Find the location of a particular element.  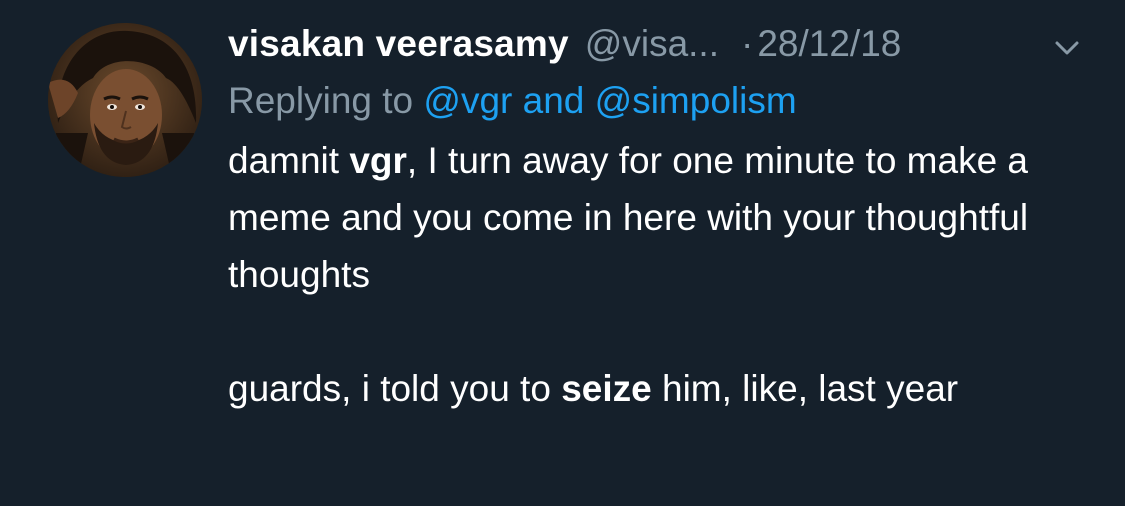

display-name: visakan veerasamy is located at coordinates (398, 44).